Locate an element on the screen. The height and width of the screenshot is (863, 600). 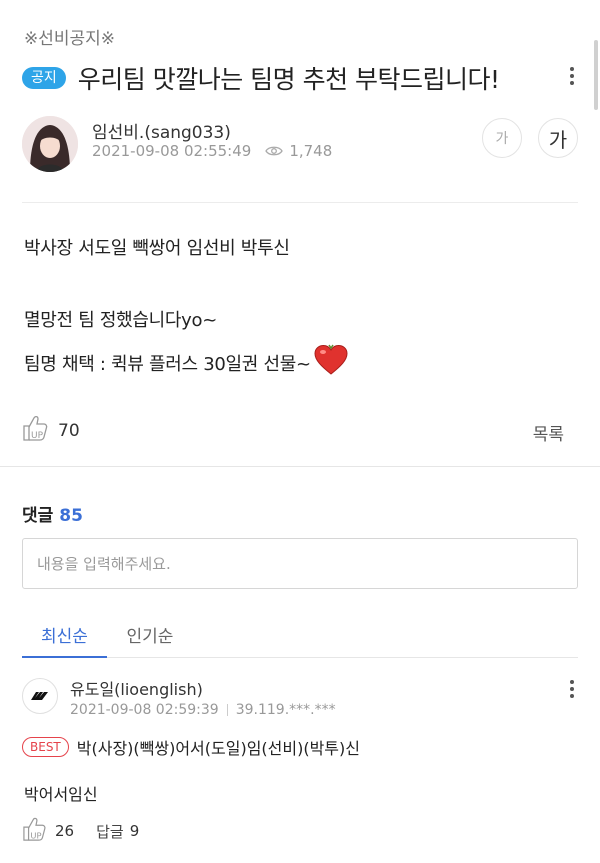
post-like-button: UP 70 is located at coordinates (51, 430).